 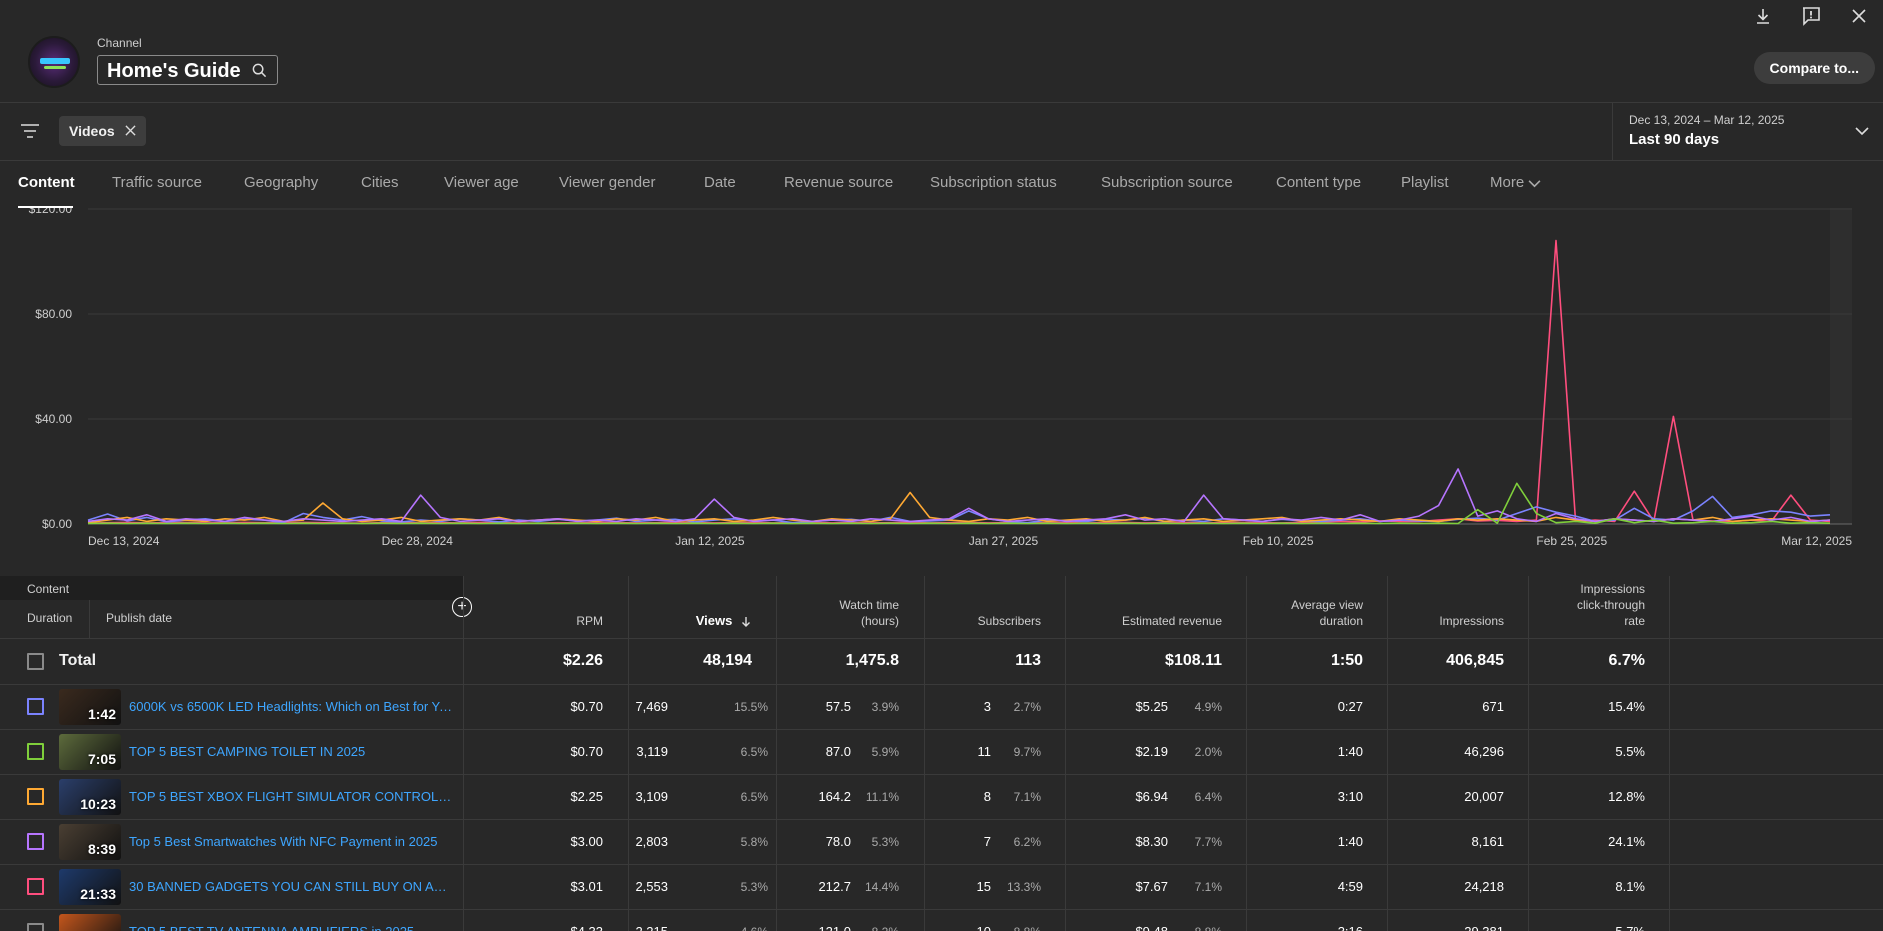 I want to click on video-title-link: TOP 5 BEST CAMPING TOILET IN 2025, so click(x=291, y=751).